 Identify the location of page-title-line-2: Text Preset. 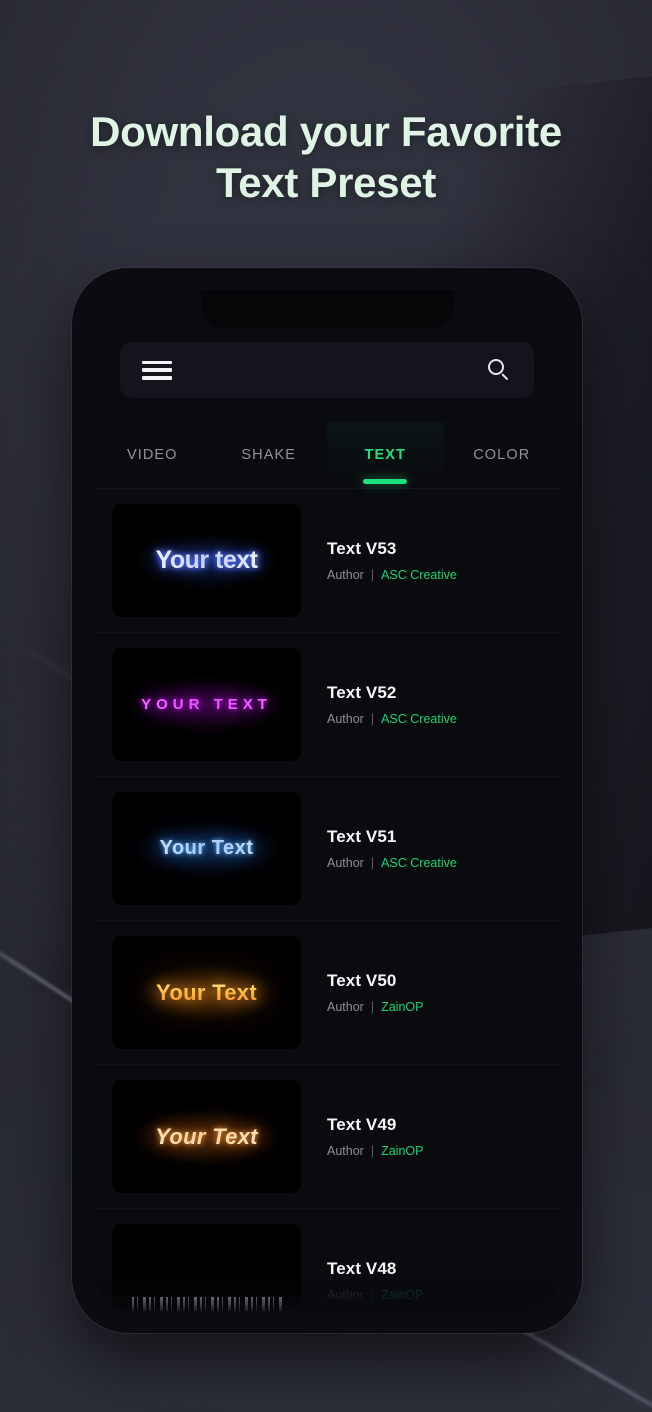
(326, 183).